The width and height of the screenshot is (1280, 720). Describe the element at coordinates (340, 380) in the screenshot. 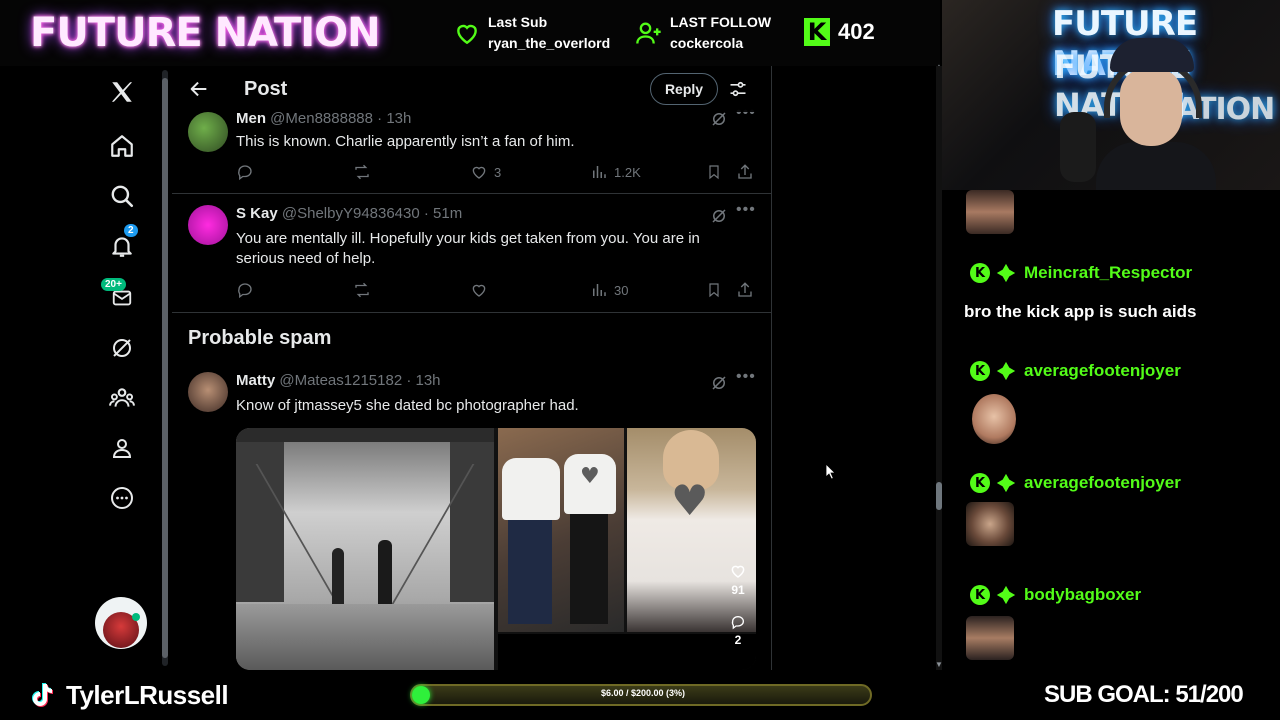

I see `tweet-author-handle: @Mateas1215182` at that location.